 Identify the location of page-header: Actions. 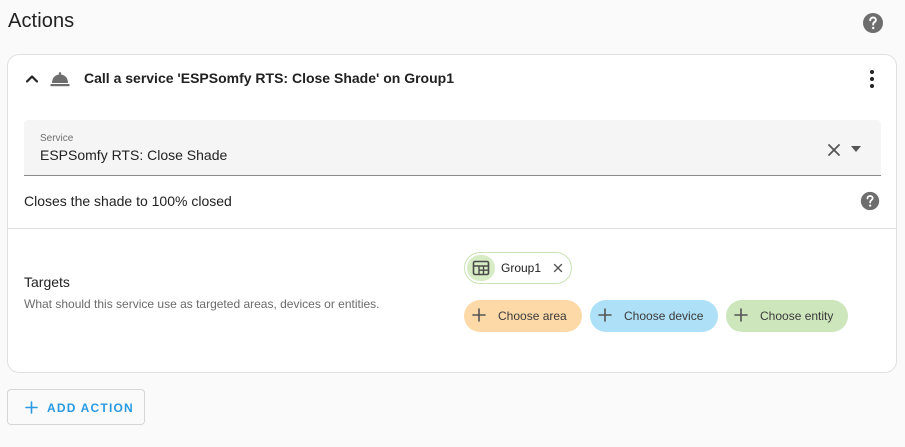
(452, 24).